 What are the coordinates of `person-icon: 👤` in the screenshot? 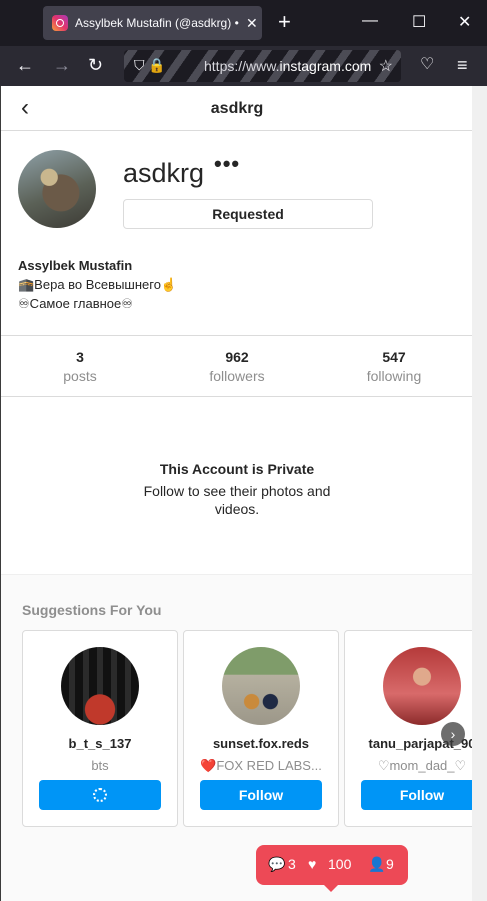 It's located at (377, 864).